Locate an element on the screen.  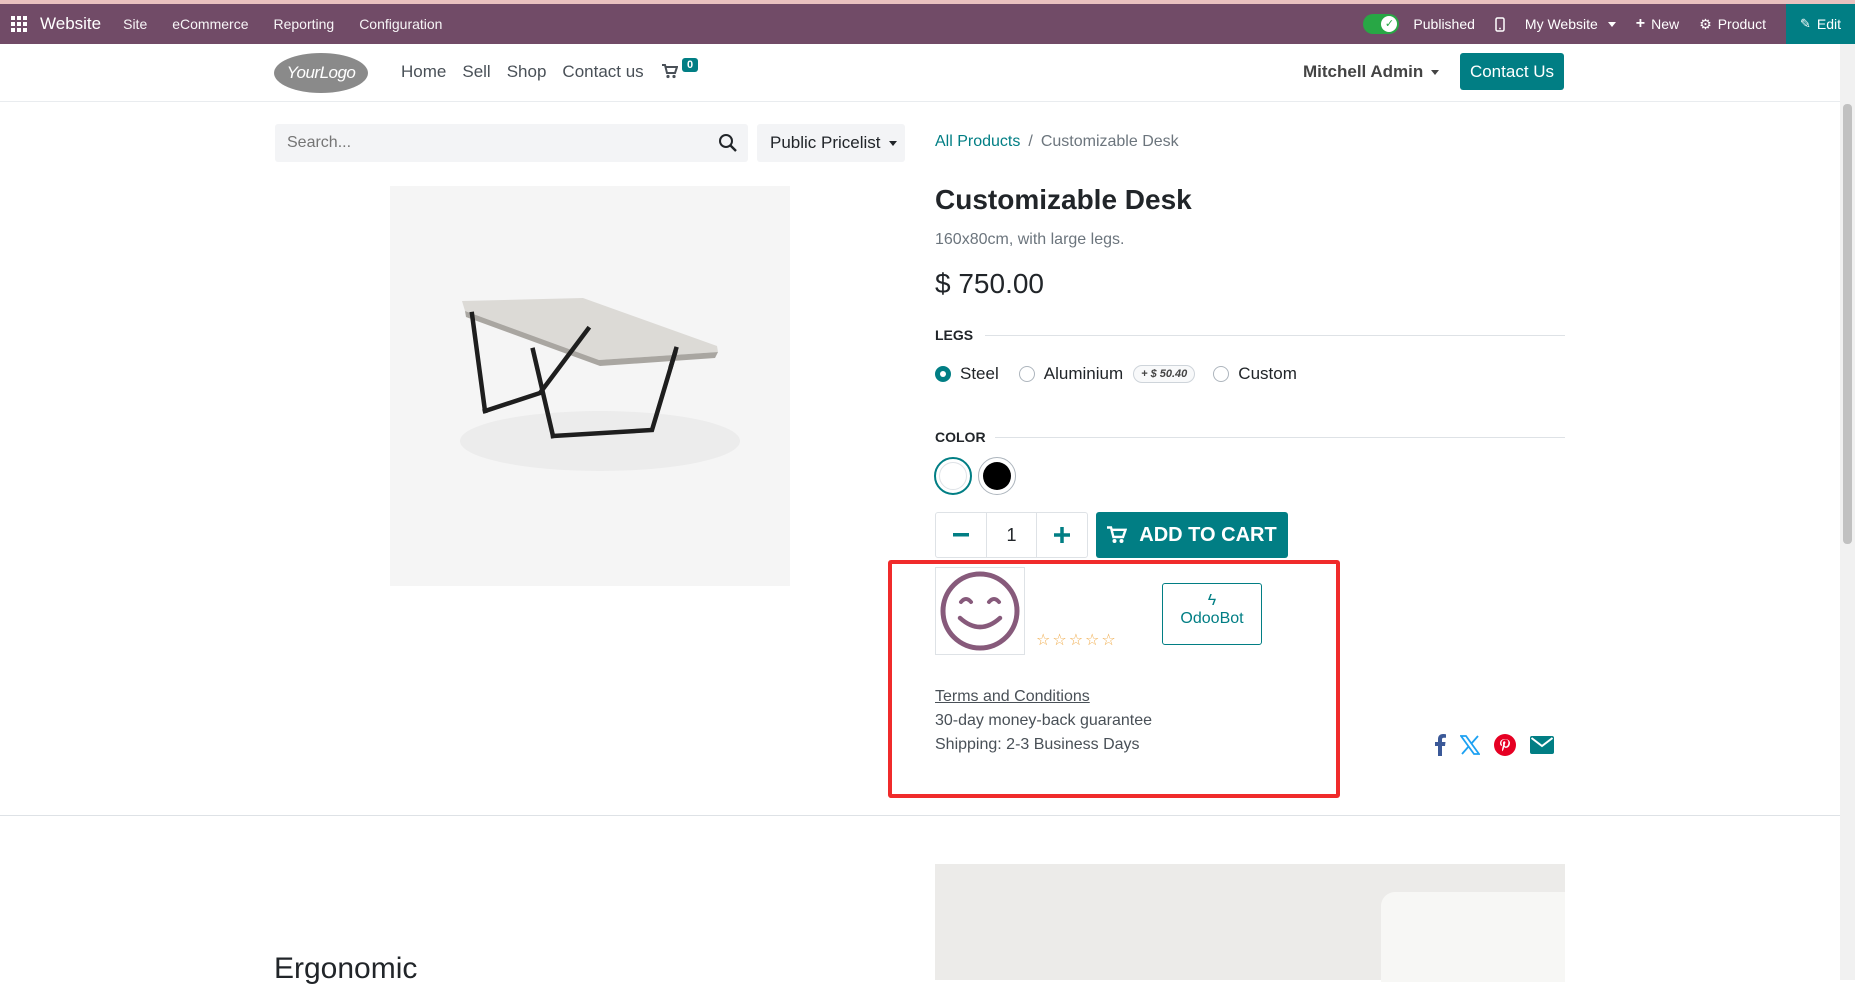
minus-icon is located at coordinates (960, 535).